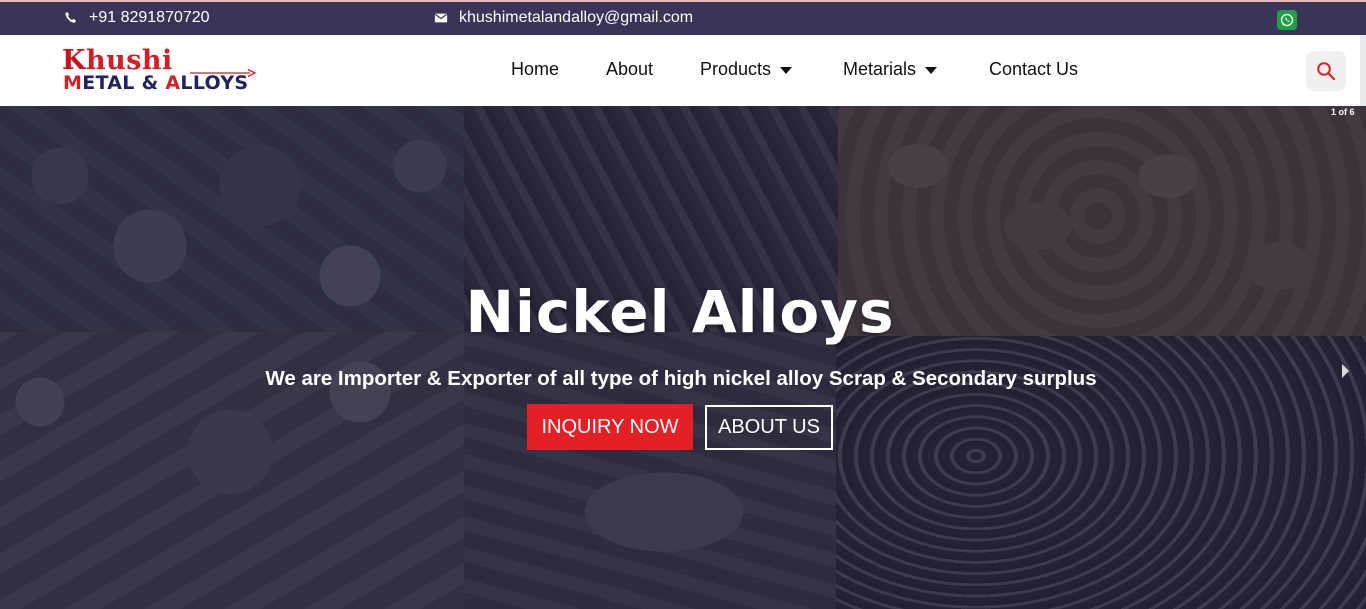 The image size is (1366, 609). Describe the element at coordinates (736, 69) in the screenshot. I see `nav-products-label: Products` at that location.